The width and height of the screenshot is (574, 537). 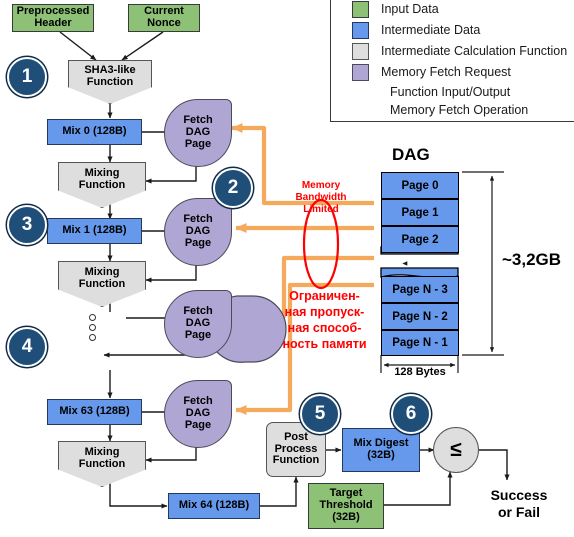 I want to click on node-label: Mix 64 (128B), so click(x=214, y=505).